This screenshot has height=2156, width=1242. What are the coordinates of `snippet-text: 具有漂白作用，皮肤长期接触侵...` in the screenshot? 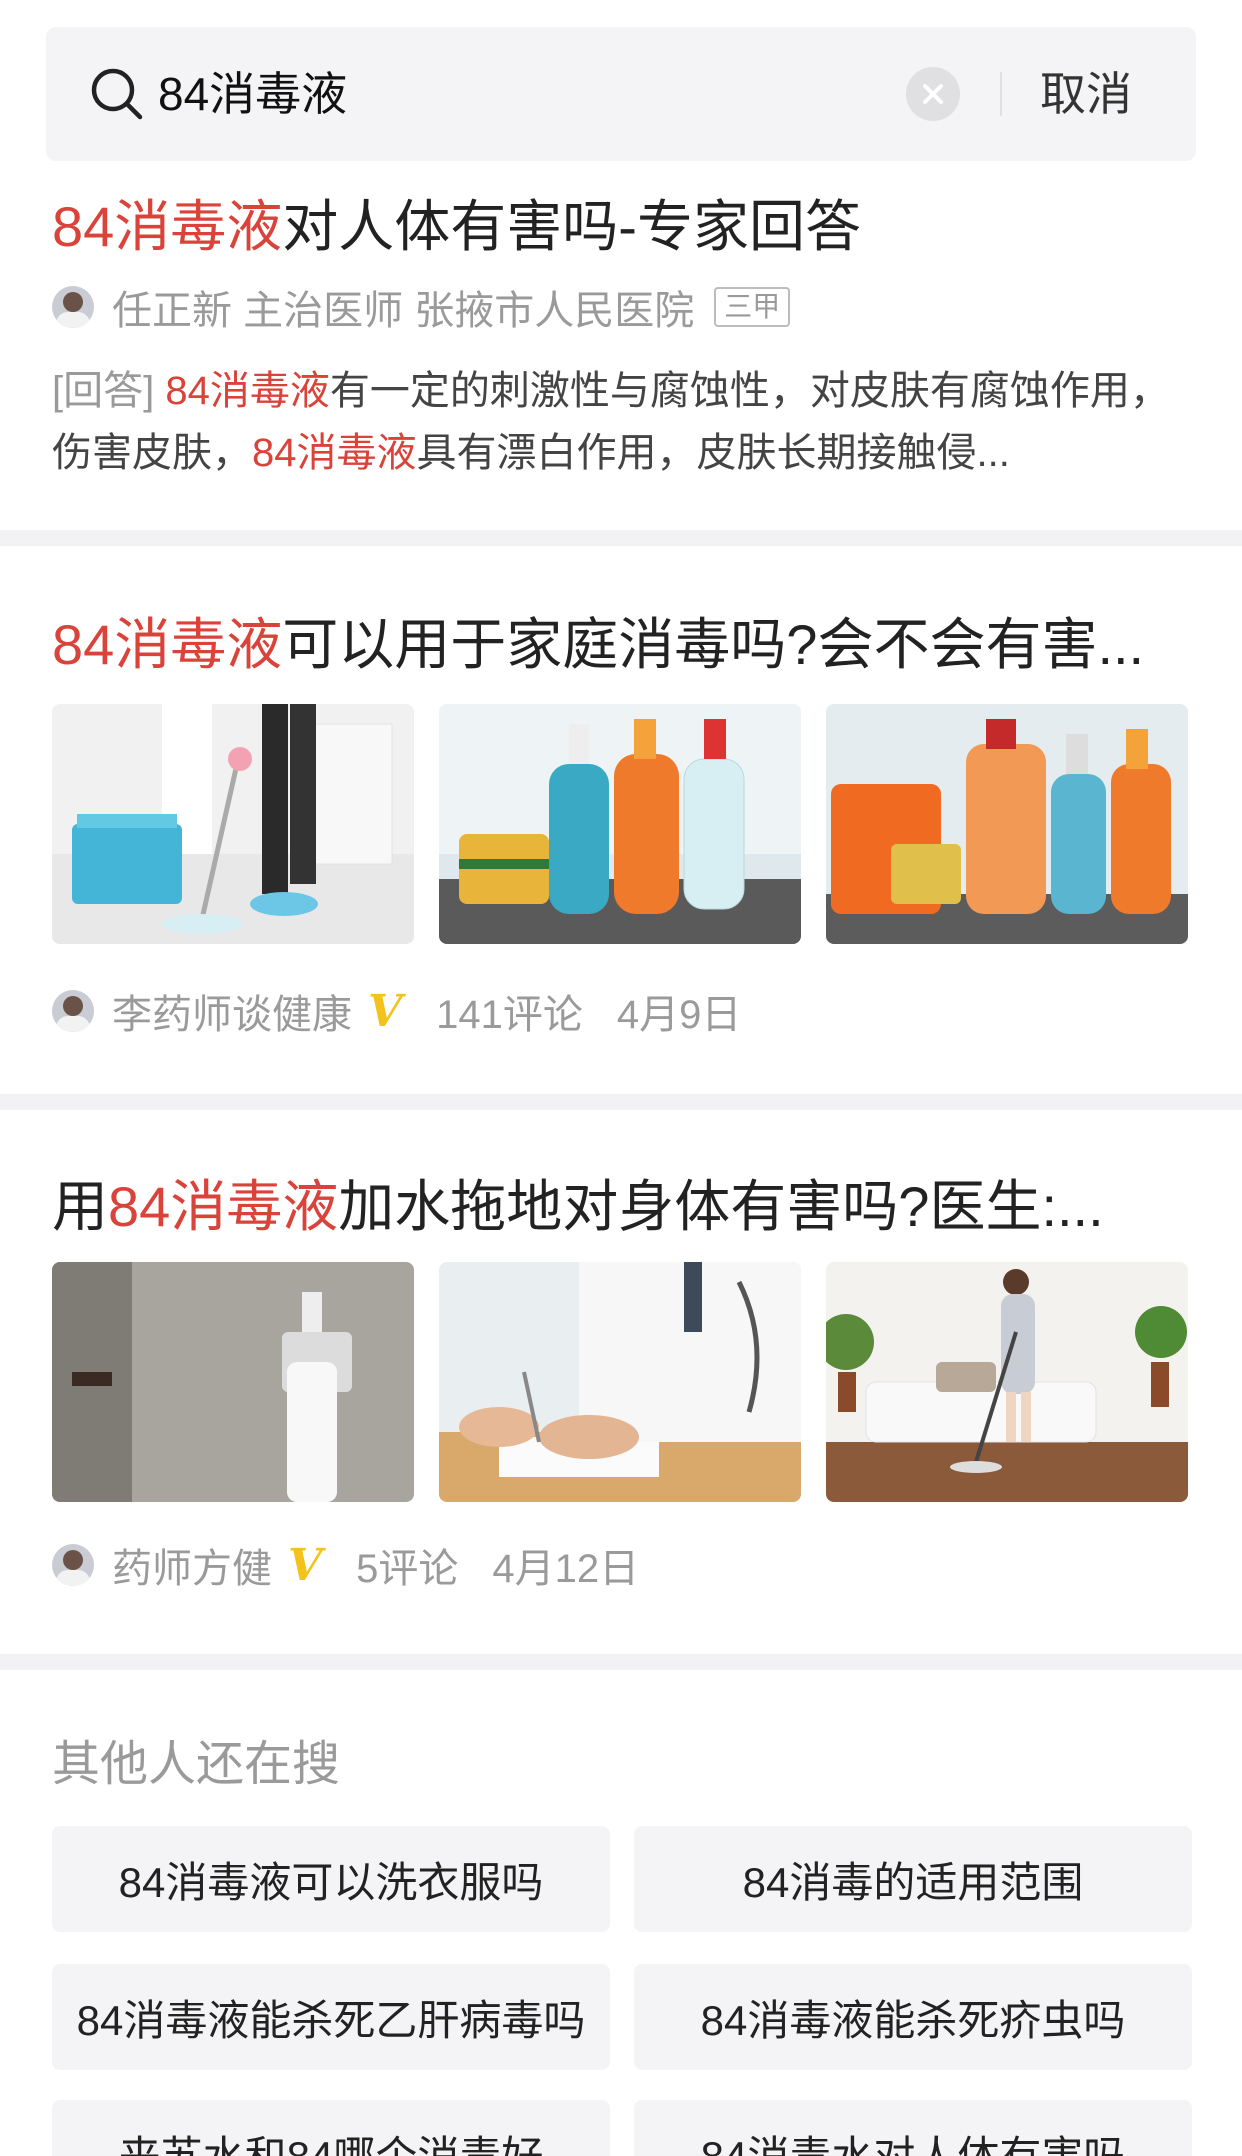 It's located at (713, 453).